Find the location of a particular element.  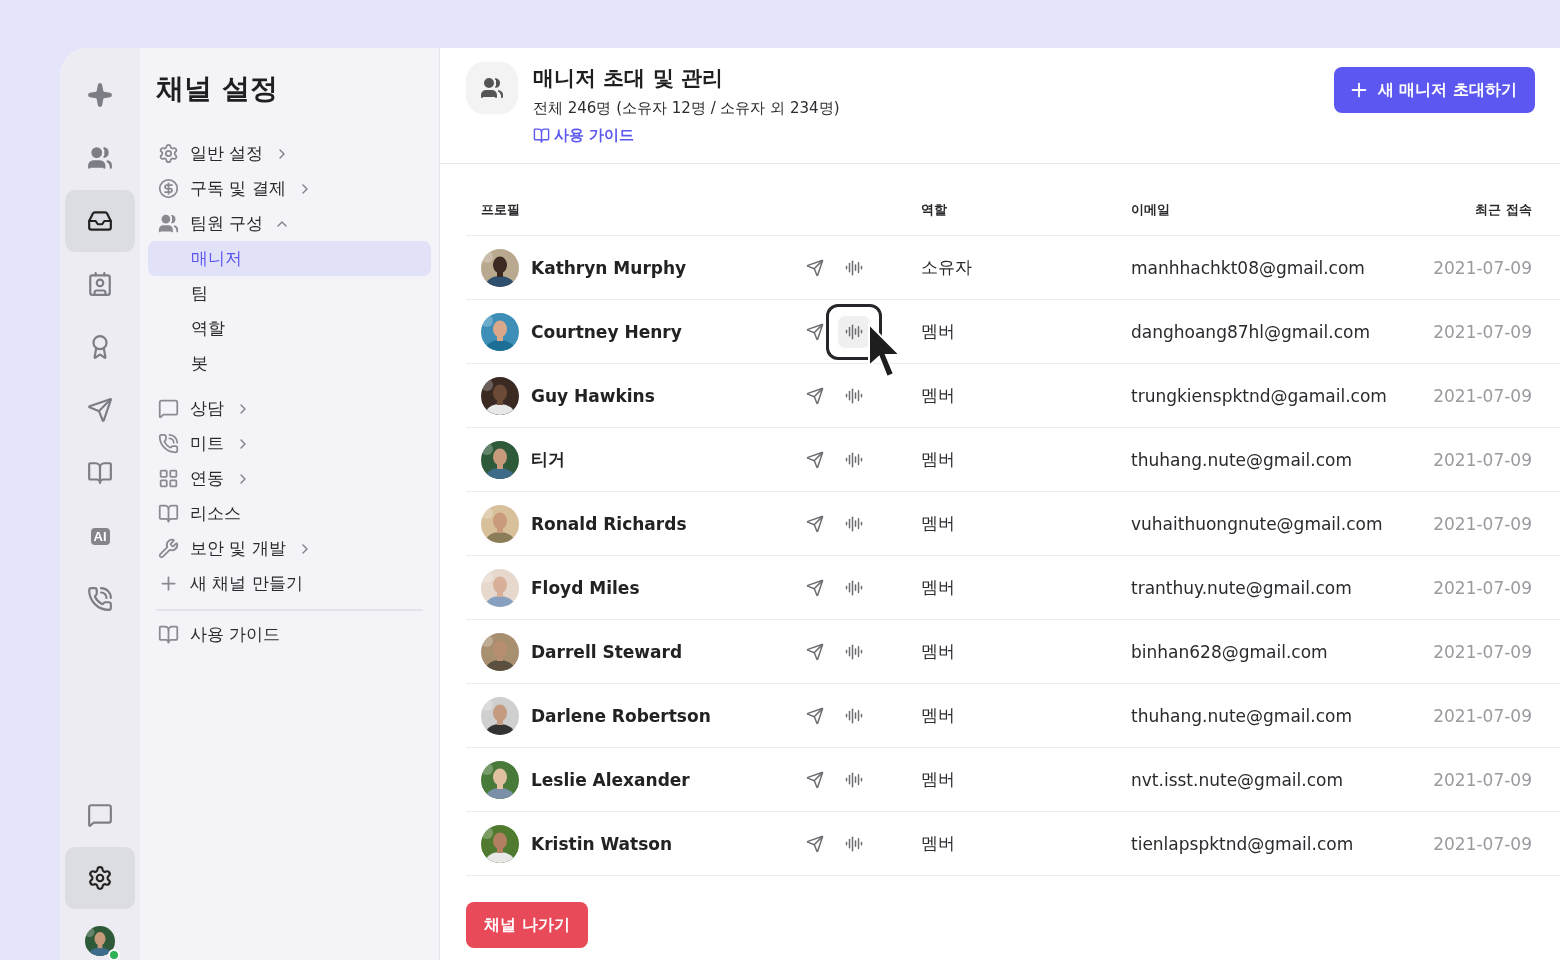

nav-label: 미트 is located at coordinates (207, 443).